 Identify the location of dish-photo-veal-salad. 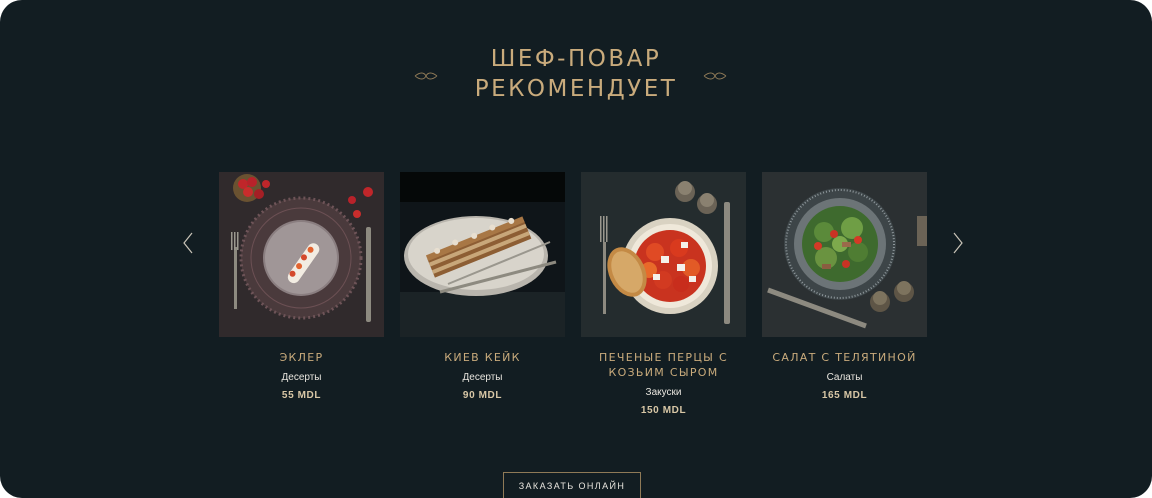
(844, 254).